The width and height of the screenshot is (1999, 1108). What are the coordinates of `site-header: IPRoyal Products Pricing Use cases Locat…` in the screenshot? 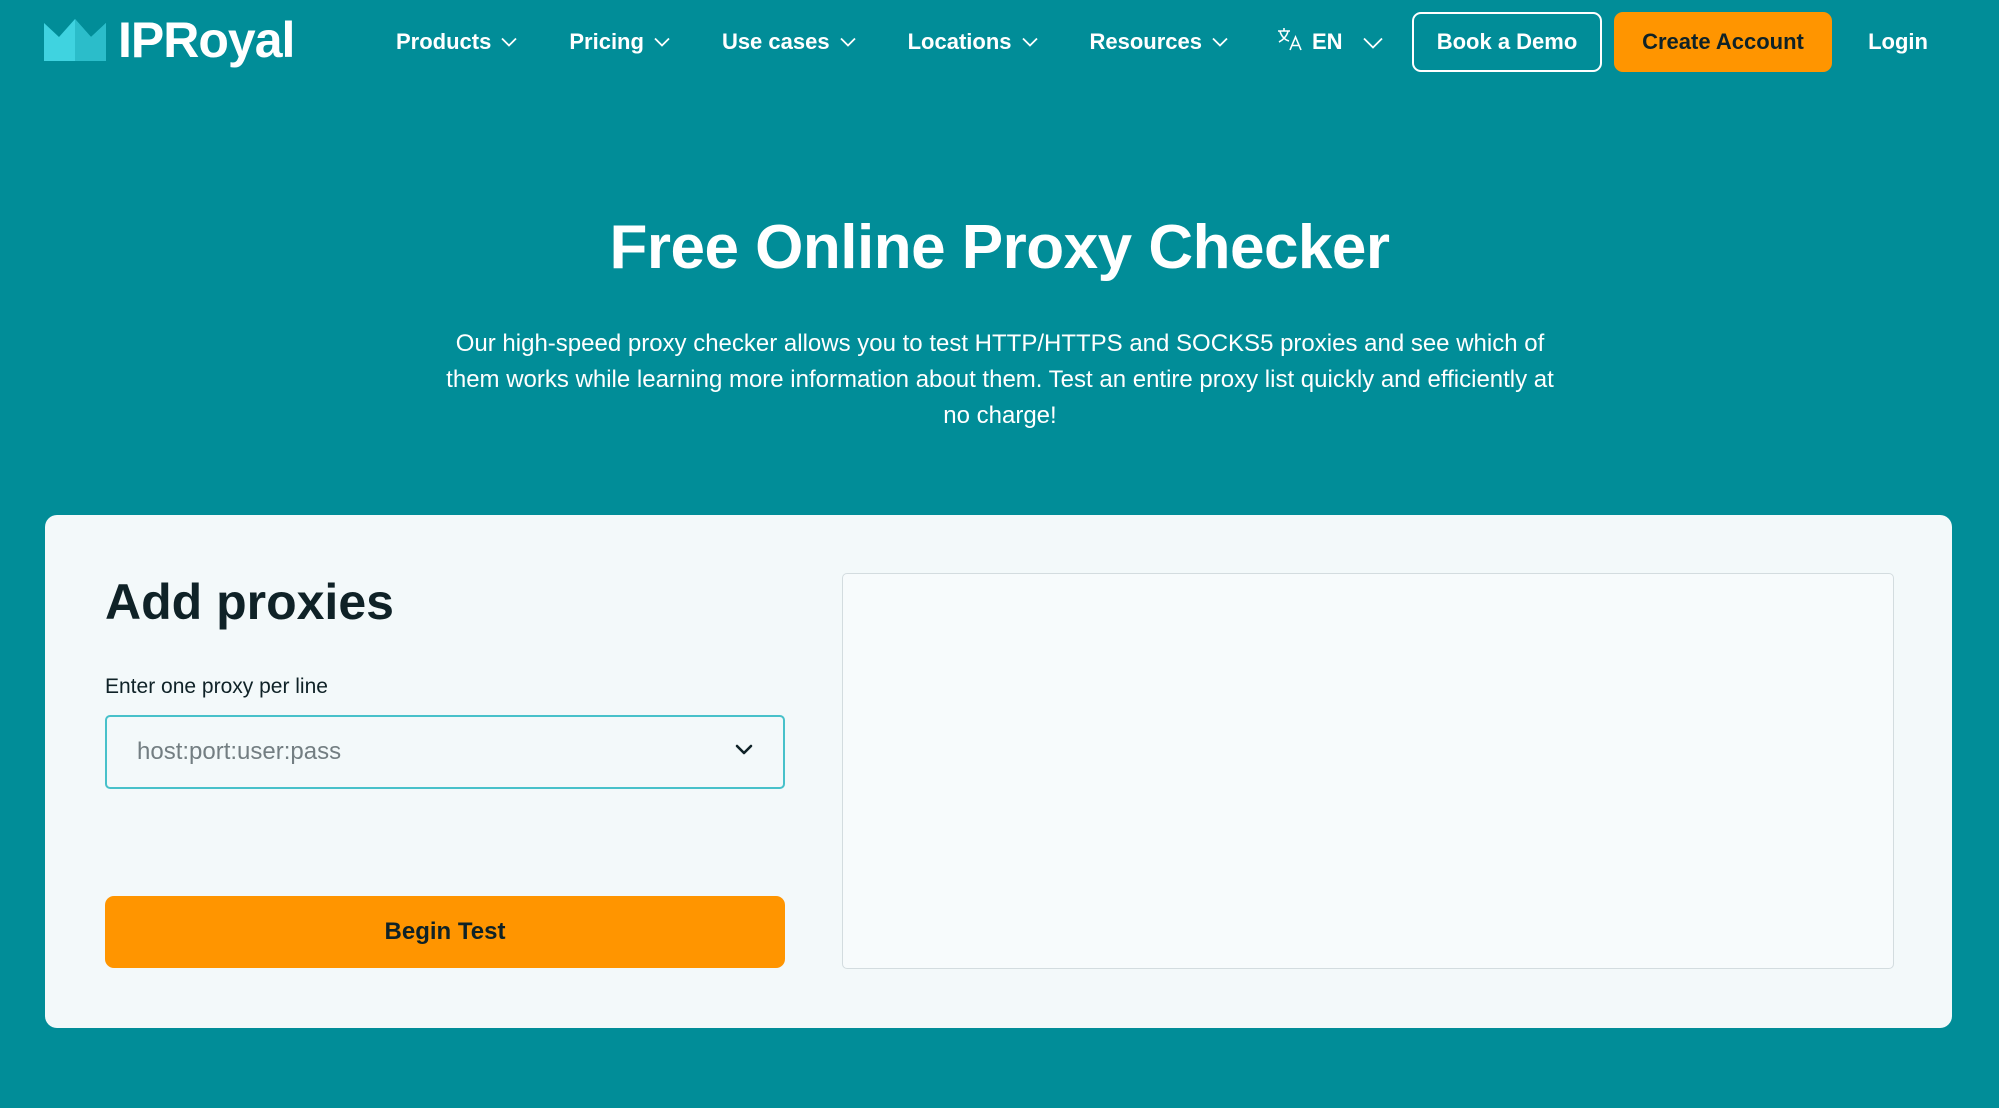 It's located at (999, 42).